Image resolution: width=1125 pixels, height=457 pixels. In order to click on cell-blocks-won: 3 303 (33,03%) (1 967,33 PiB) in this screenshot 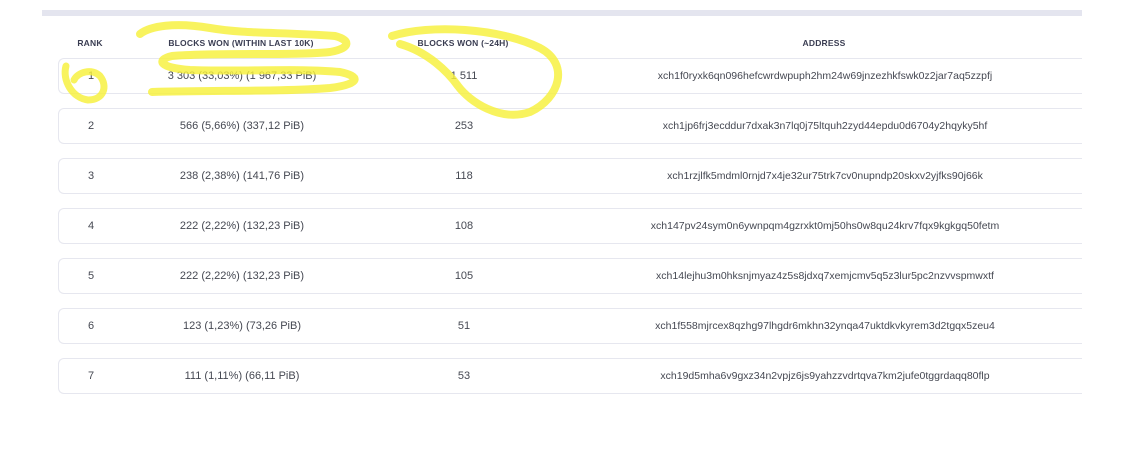, I will do `click(242, 76)`.